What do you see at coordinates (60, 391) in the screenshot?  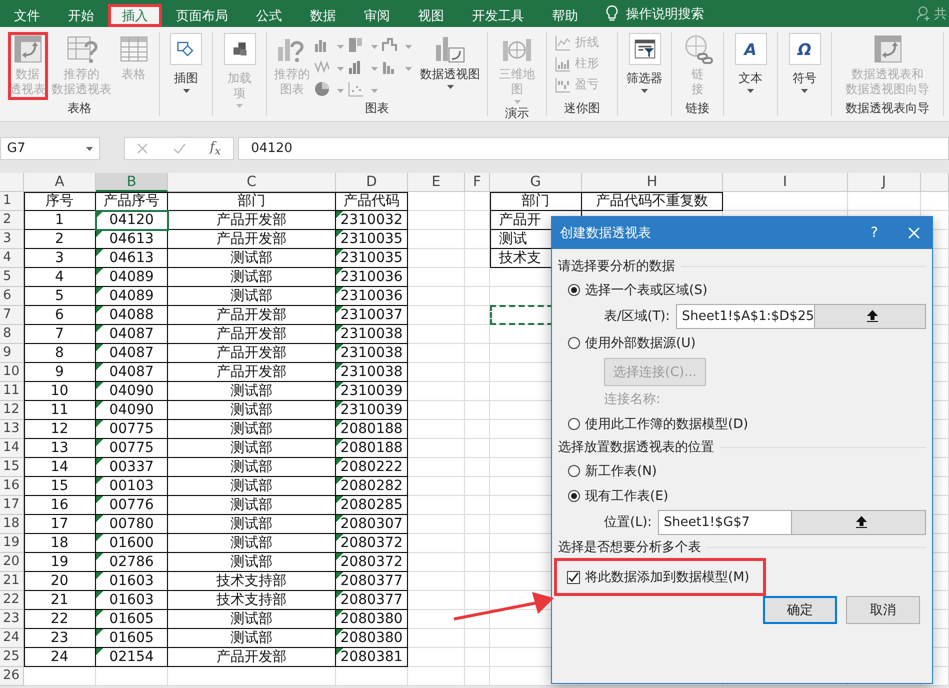 I see `table-cell: 10` at bounding box center [60, 391].